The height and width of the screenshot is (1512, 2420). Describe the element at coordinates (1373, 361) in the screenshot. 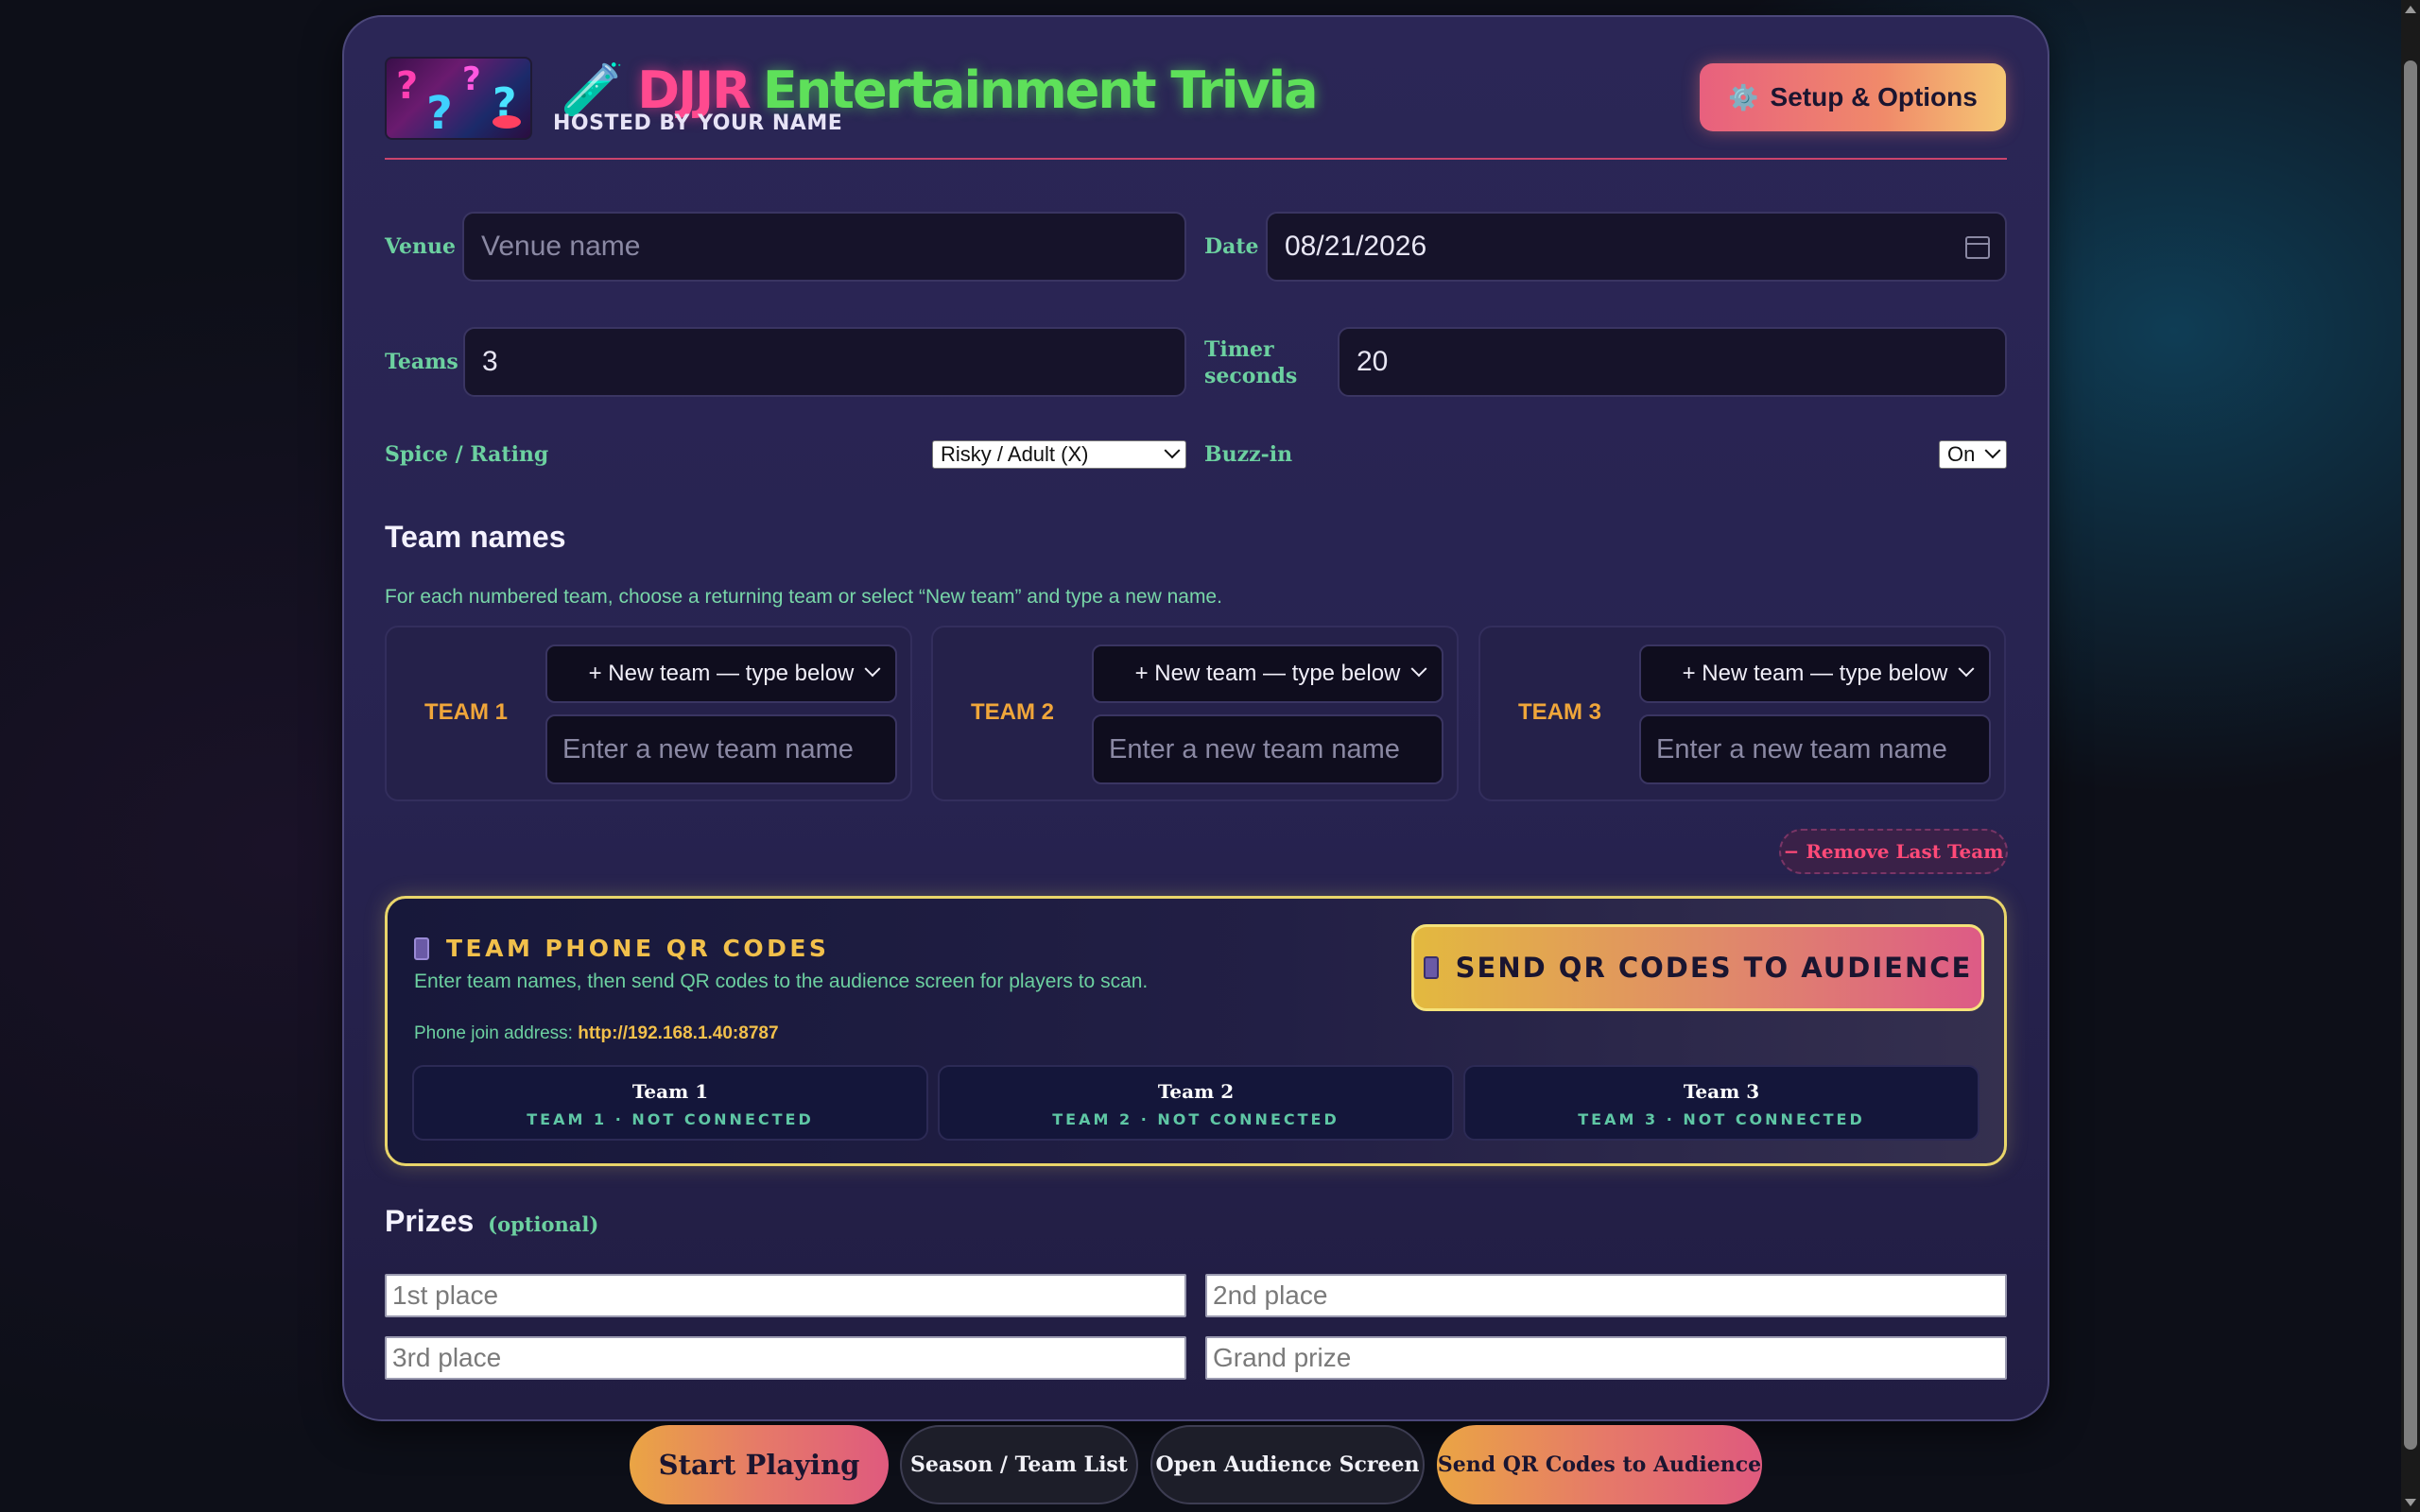

I see `timer-seconds-value: 20` at that location.